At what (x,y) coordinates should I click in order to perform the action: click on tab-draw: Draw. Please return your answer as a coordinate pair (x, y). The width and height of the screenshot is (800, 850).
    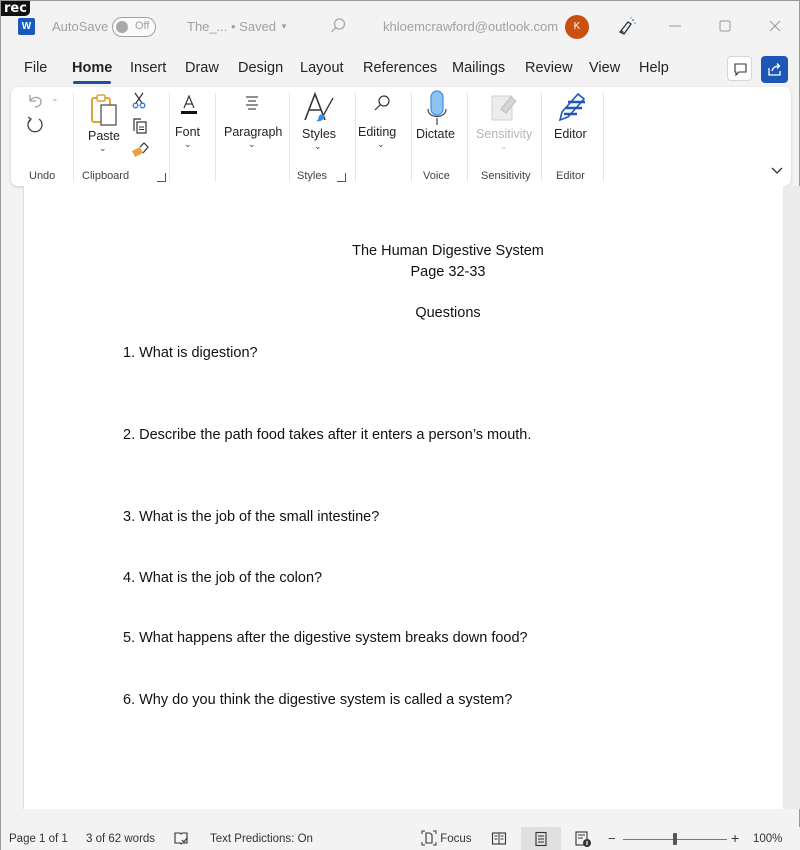
    Looking at the image, I should click on (202, 68).